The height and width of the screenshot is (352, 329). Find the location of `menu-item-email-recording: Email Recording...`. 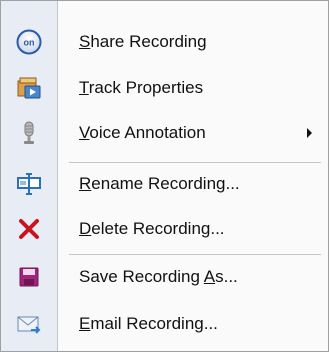

menu-item-email-recording: Email Recording... is located at coordinates (164, 324).